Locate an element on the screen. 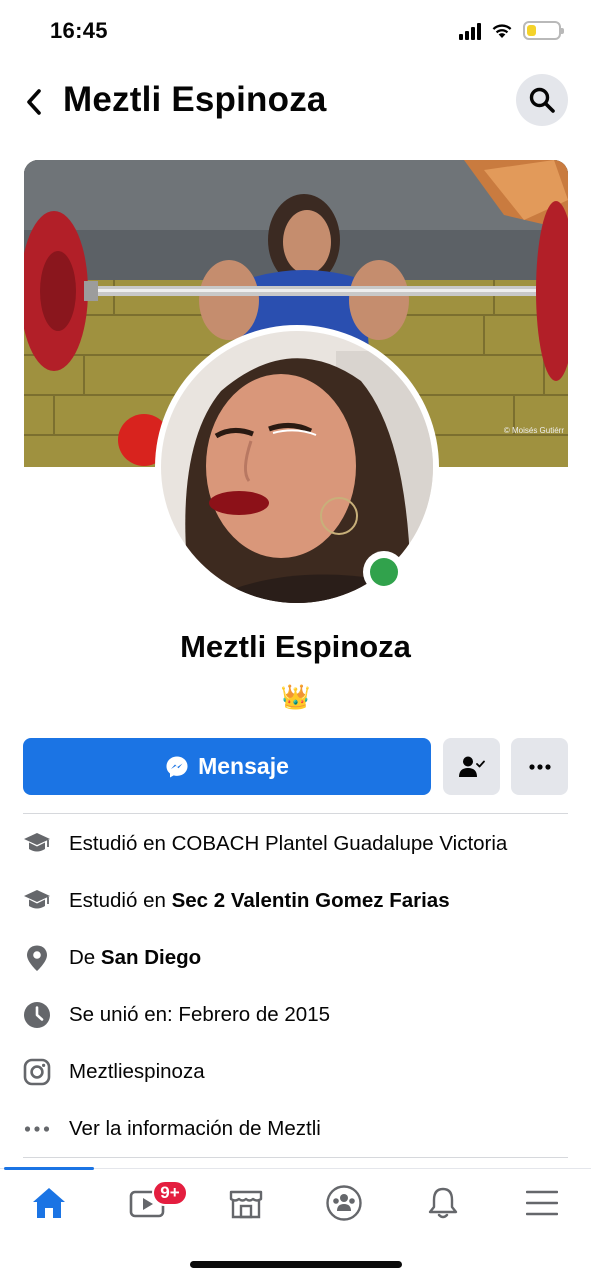 The width and height of the screenshot is (591, 1280). info-see-more: Ver la información de Meztli is located at coordinates (297, 1129).